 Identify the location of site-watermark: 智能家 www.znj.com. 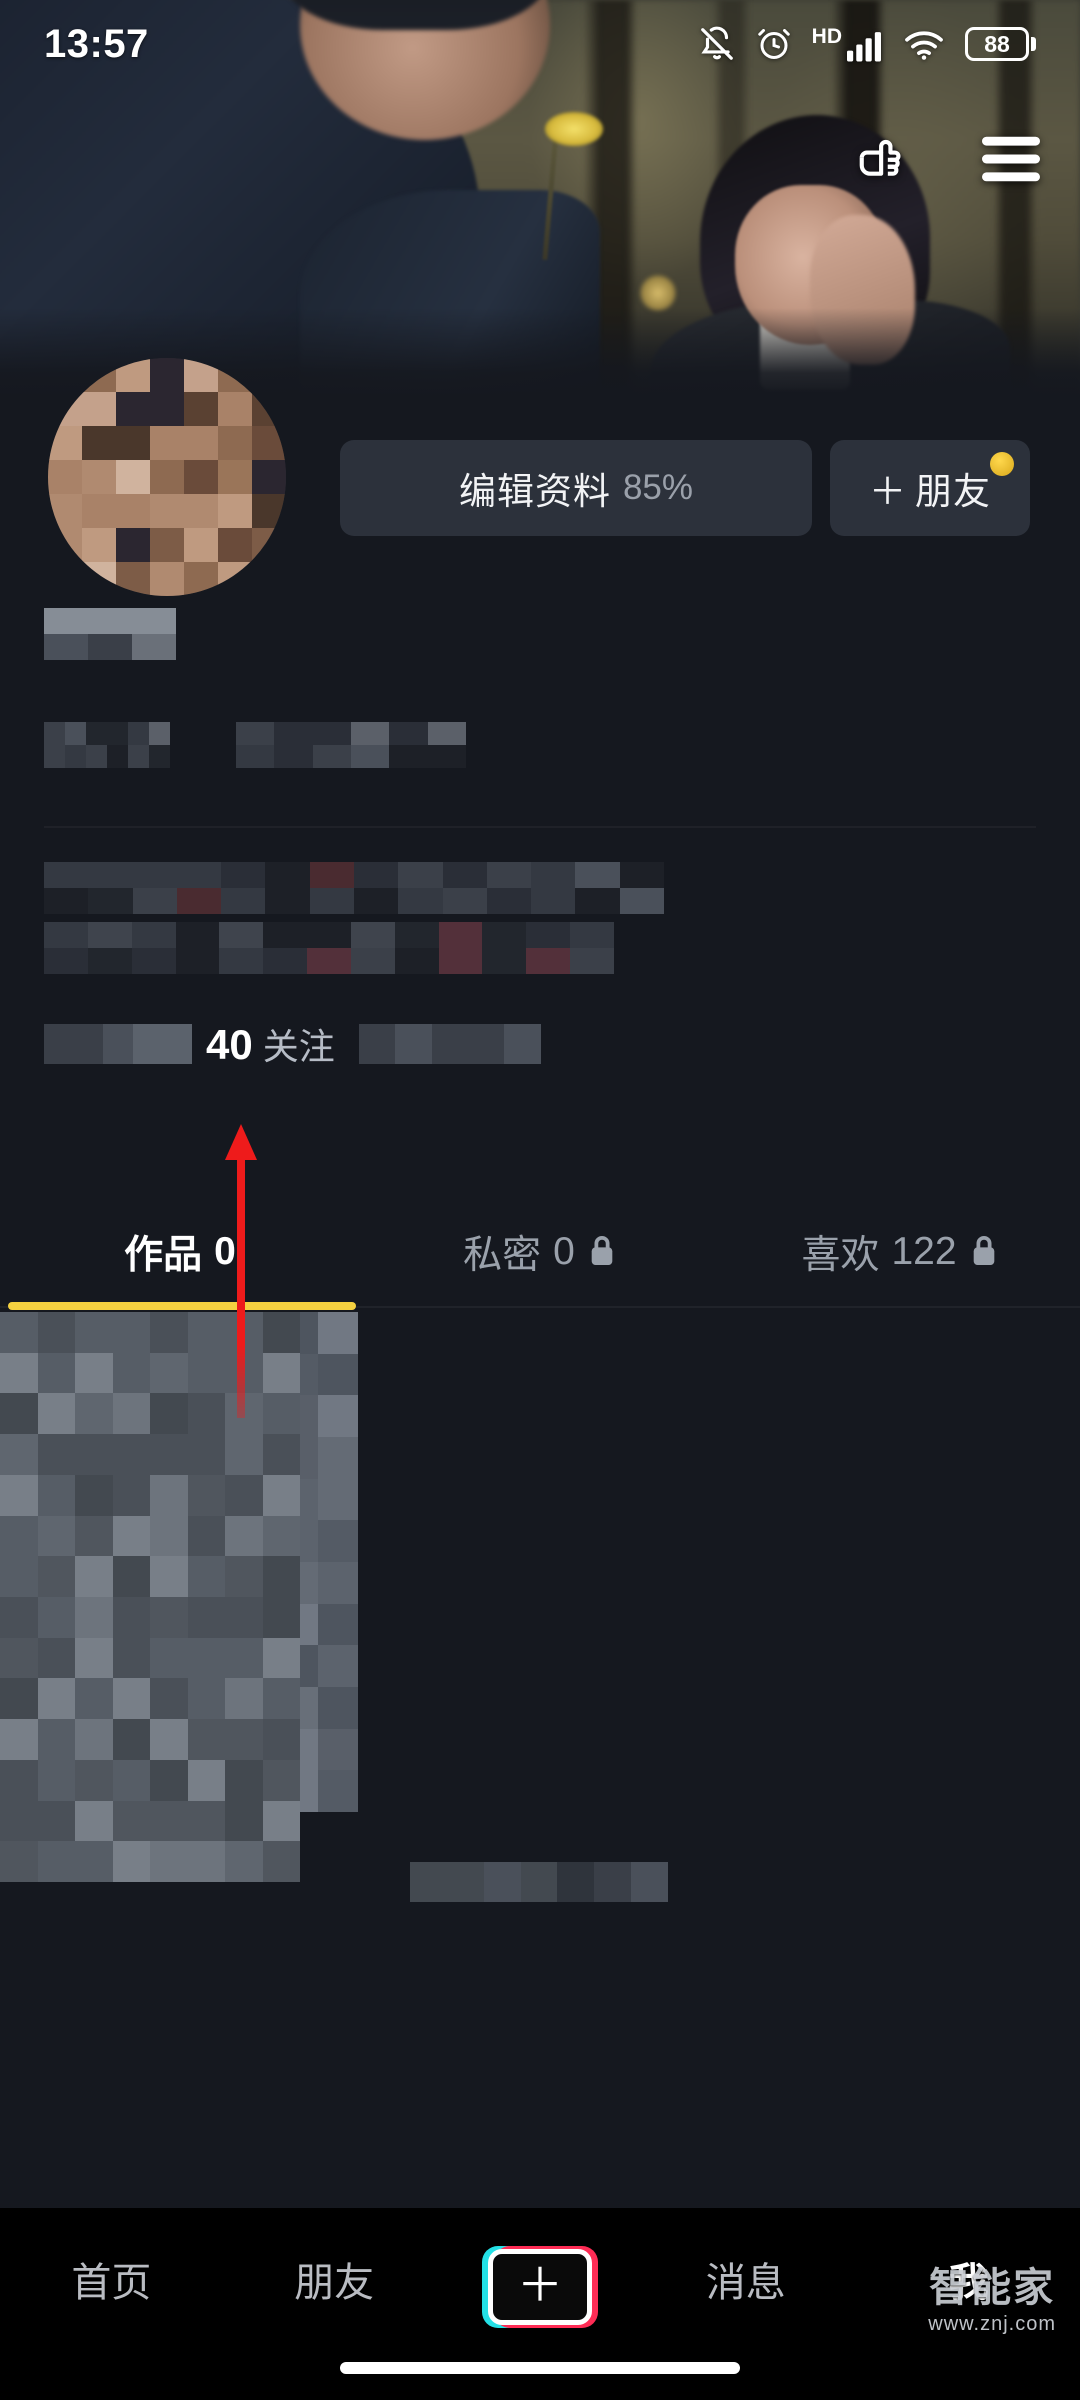
(992, 2302).